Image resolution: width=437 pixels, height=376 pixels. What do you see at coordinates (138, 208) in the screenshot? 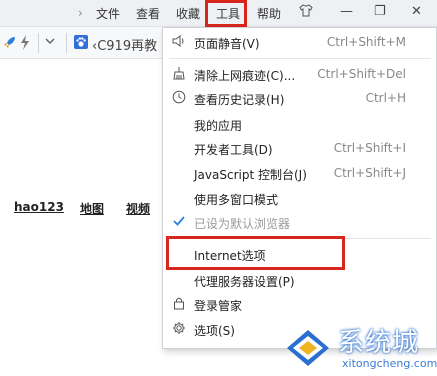
I see `nav-link-video: 视频` at bounding box center [138, 208].